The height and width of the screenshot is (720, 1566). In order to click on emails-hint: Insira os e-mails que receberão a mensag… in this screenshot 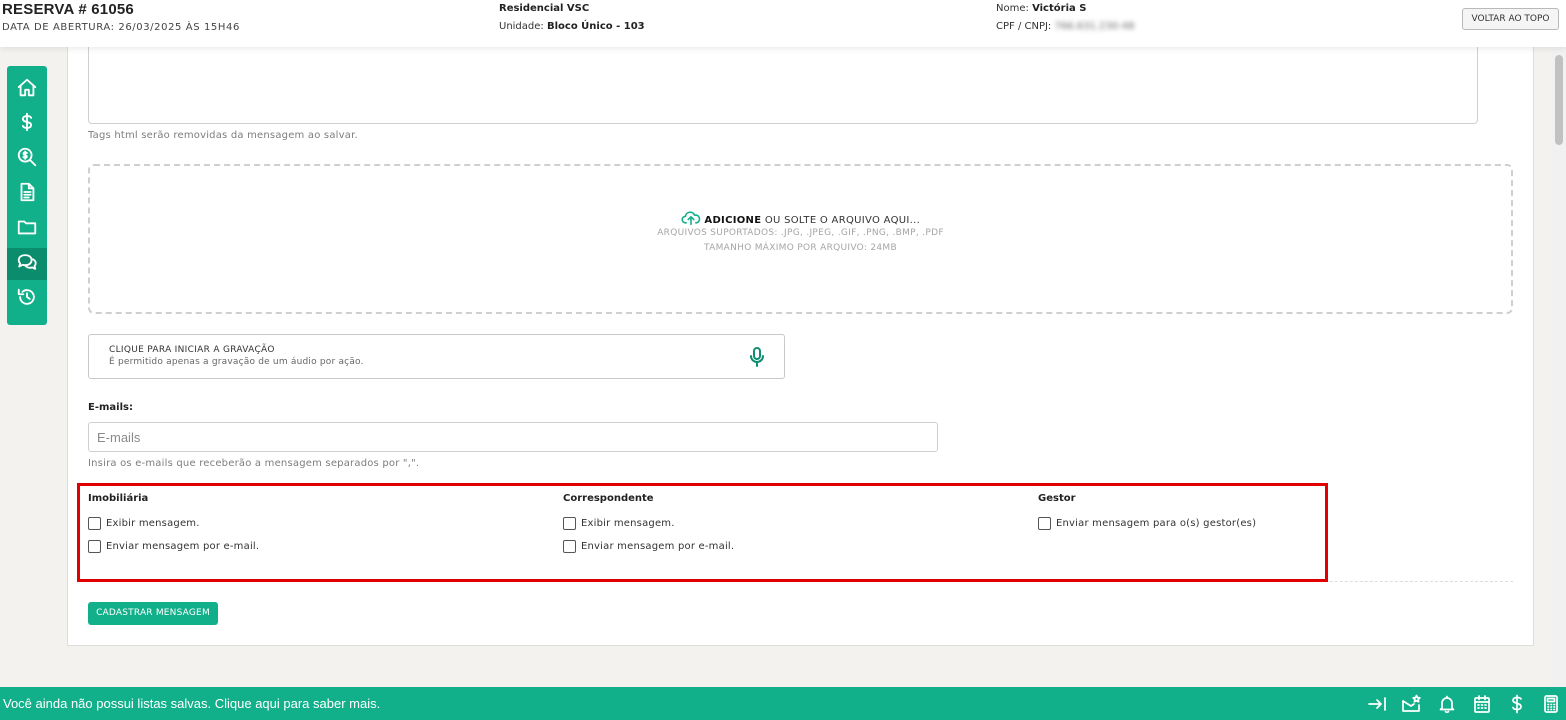, I will do `click(254, 463)`.